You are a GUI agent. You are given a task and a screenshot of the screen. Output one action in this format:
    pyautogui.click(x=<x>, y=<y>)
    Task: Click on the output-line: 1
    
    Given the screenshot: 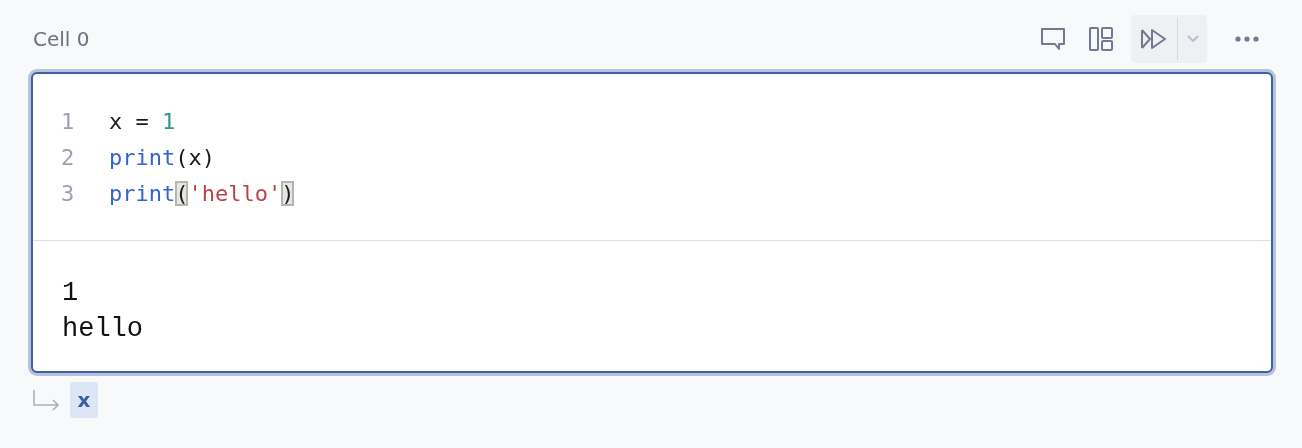 What is the action you would take?
    pyautogui.click(x=70, y=293)
    